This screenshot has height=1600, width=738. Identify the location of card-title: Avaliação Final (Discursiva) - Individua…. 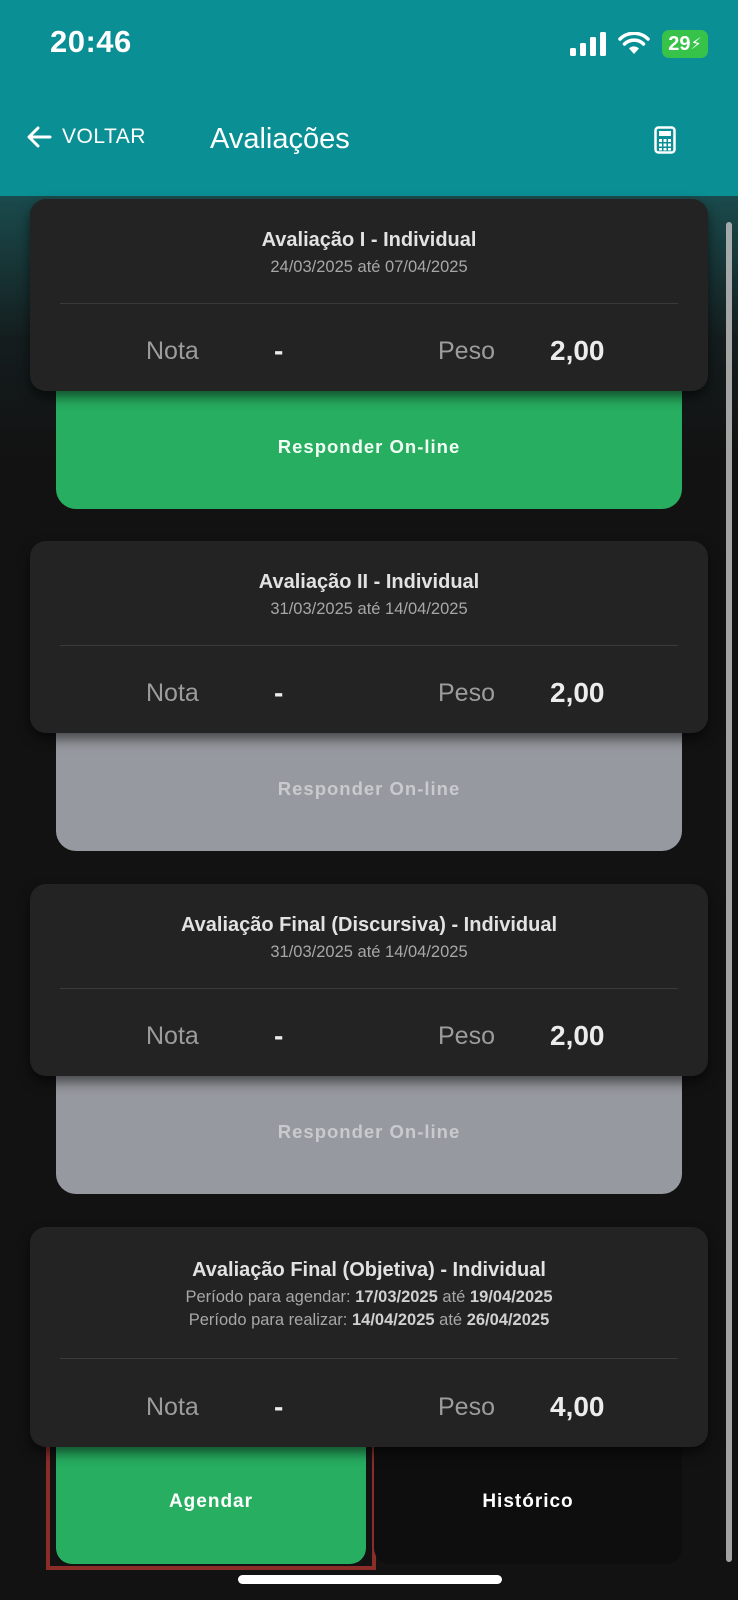
(369, 925).